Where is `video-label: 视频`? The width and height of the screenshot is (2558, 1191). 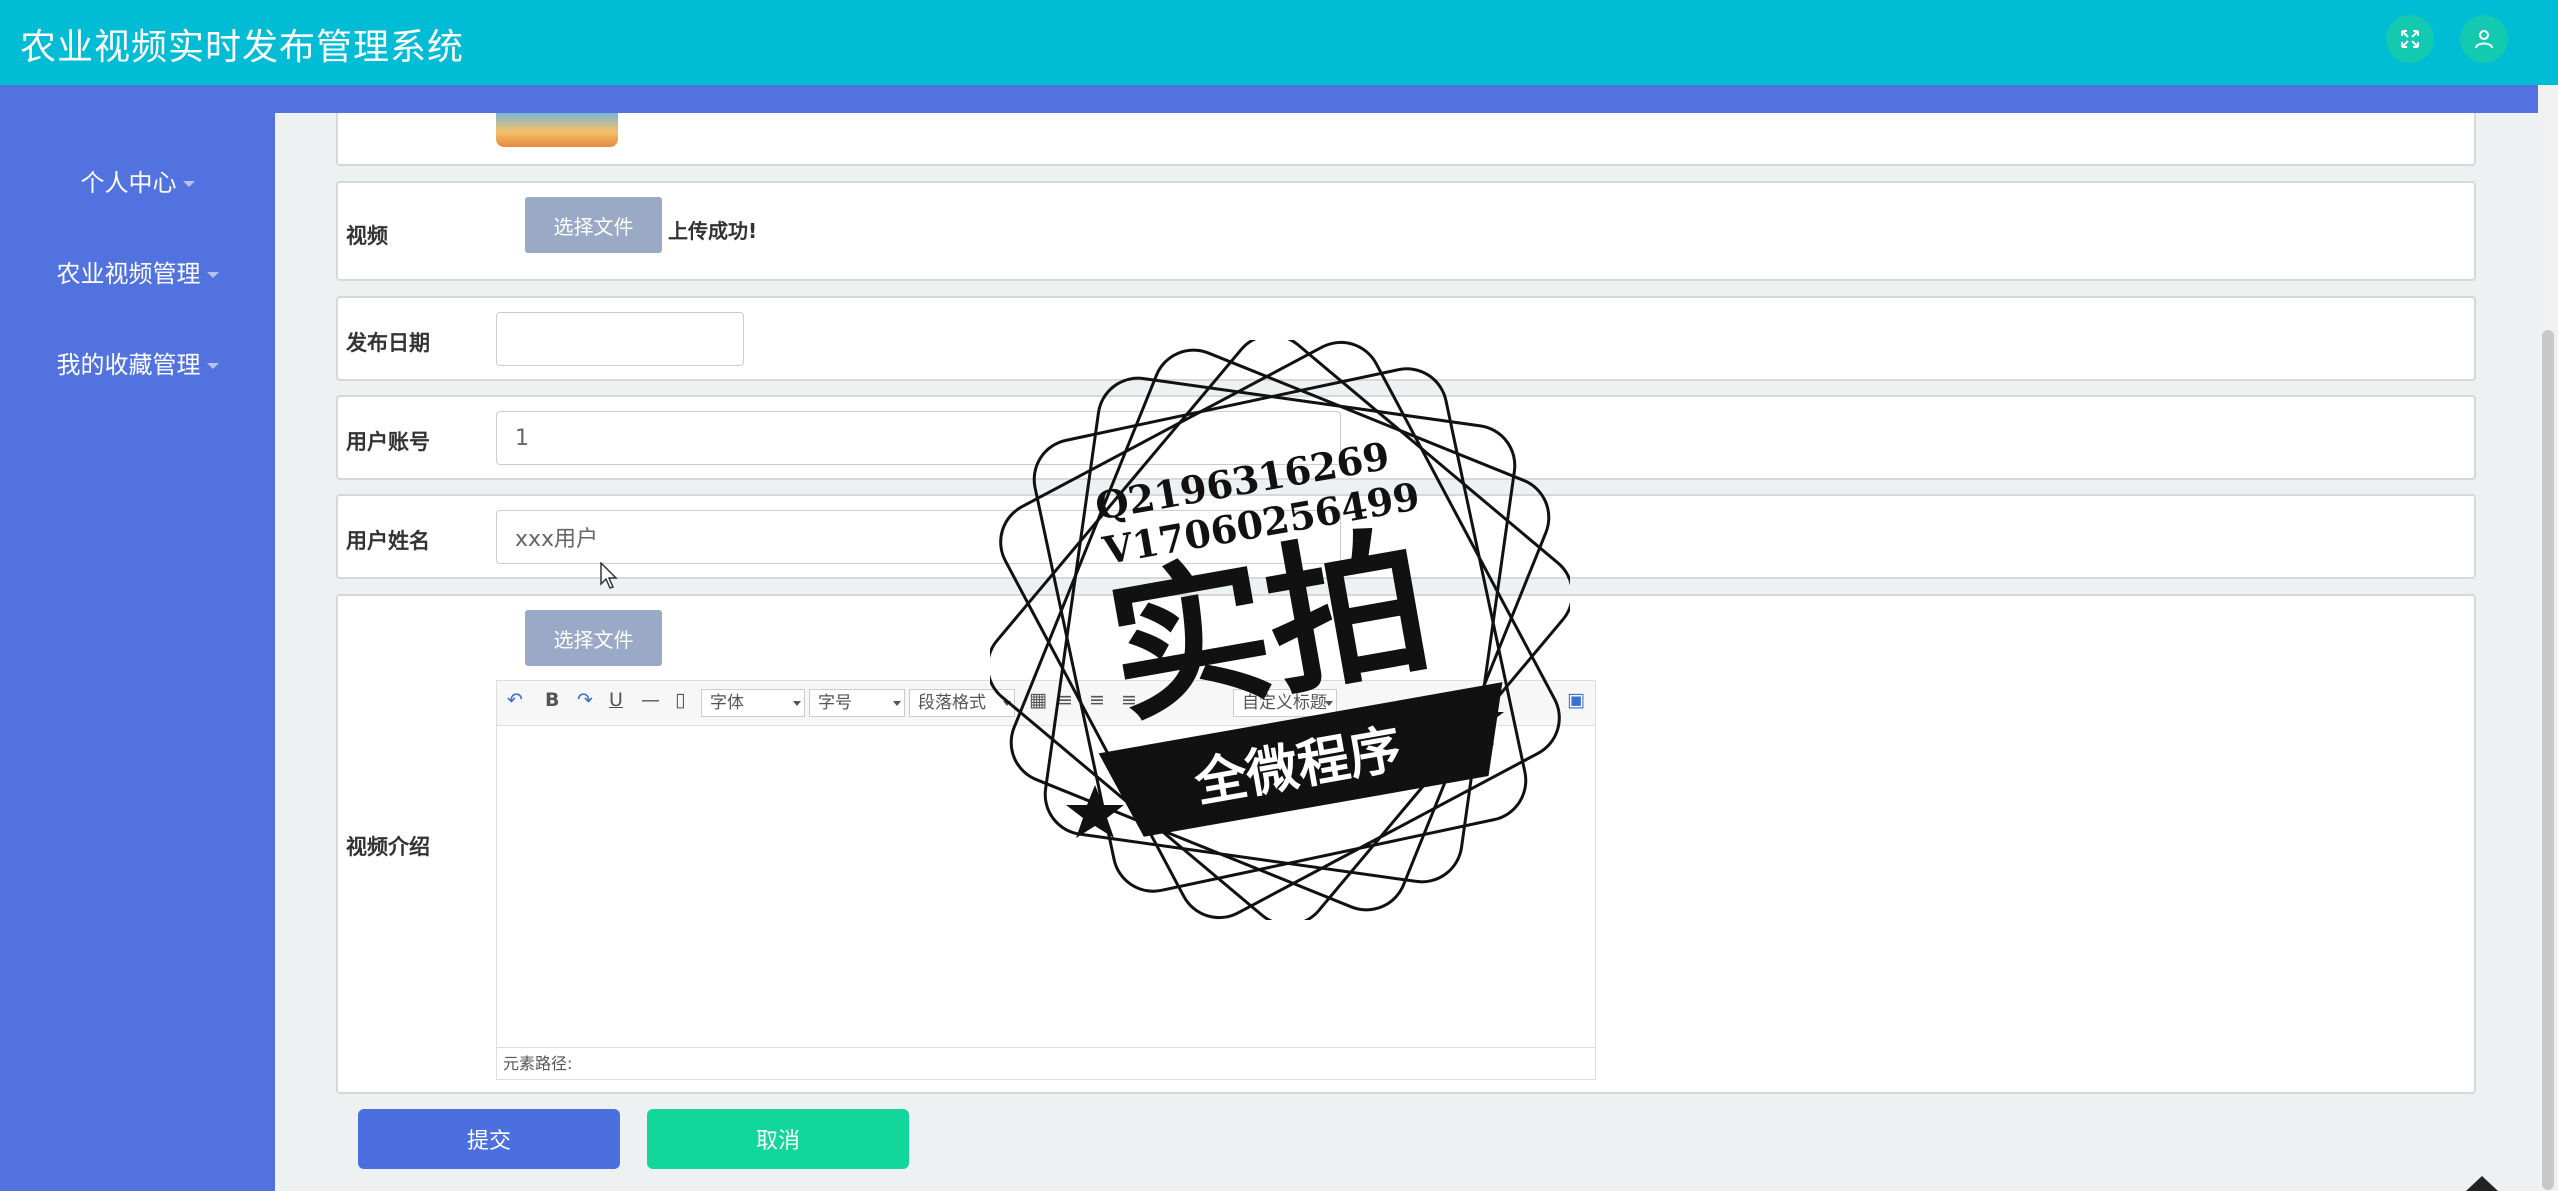 video-label: 视频 is located at coordinates (367, 236).